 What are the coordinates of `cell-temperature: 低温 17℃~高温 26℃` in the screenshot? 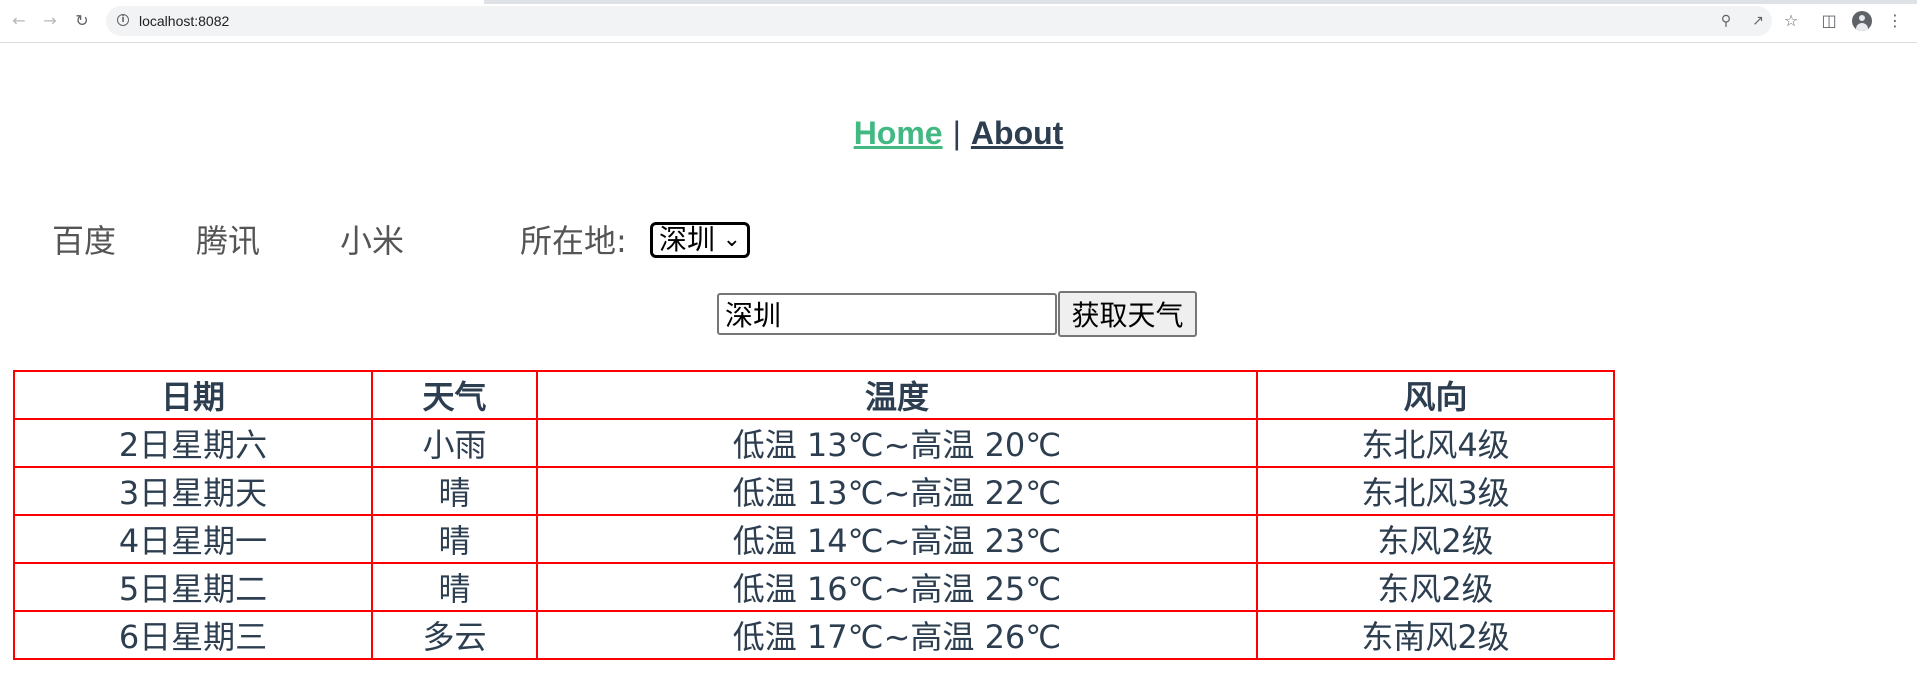 It's located at (897, 635).